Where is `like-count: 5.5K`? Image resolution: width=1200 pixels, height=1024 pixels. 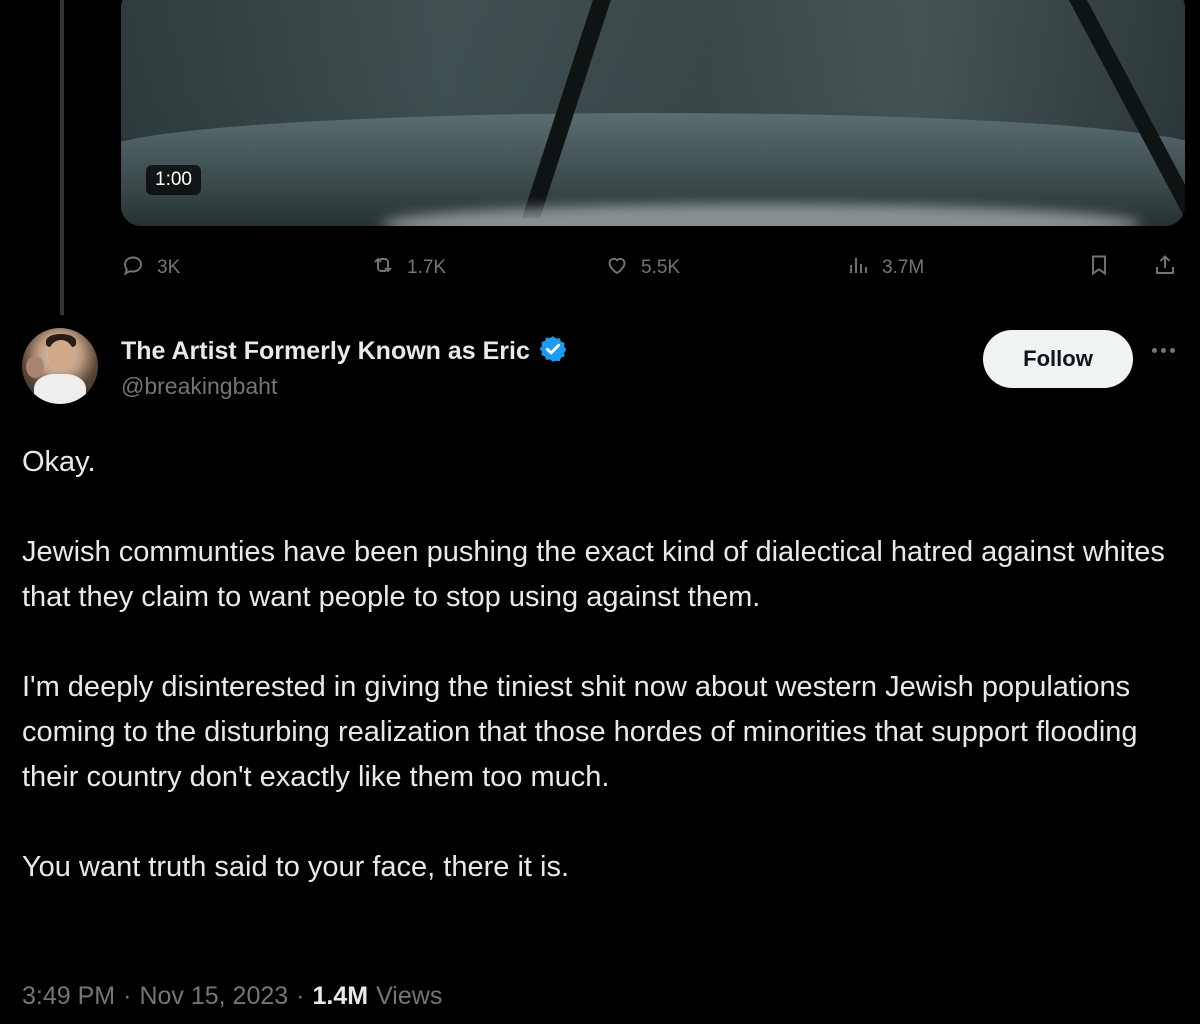 like-count: 5.5K is located at coordinates (661, 267).